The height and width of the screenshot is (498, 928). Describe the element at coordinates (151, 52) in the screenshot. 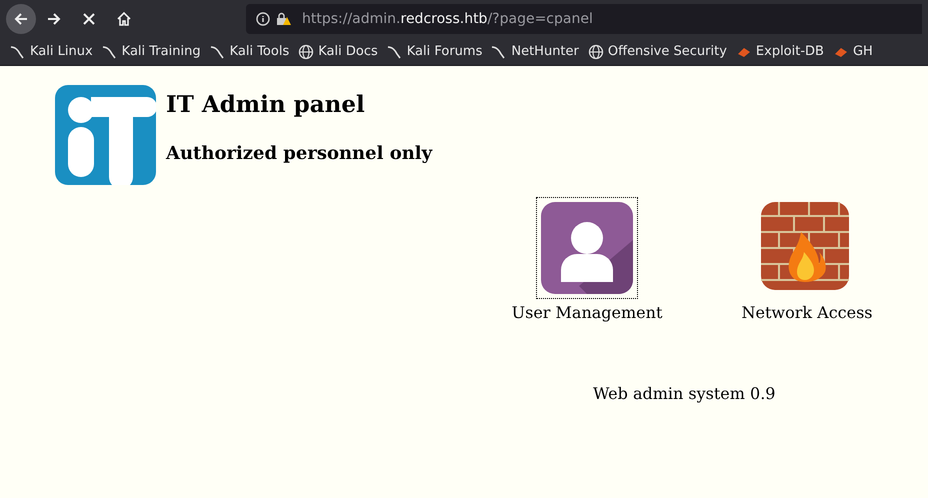

I see `bookmark-link: Kali Training` at that location.